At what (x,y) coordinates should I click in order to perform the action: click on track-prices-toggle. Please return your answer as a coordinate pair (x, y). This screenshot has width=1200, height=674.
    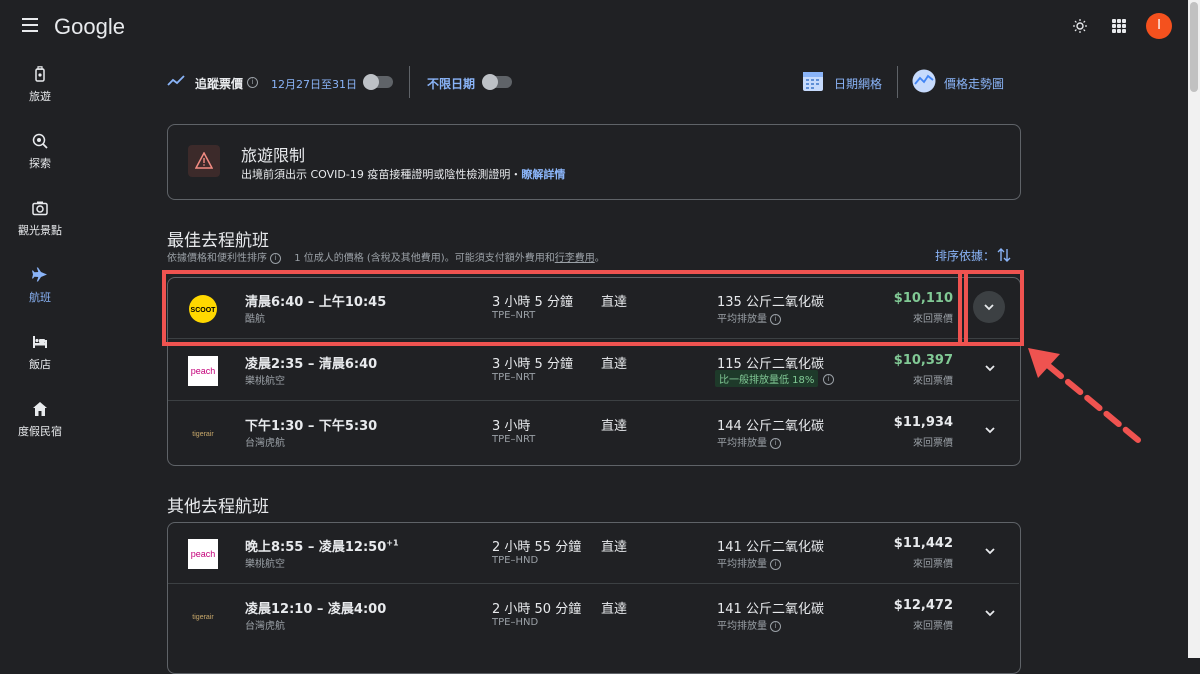
    Looking at the image, I should click on (378, 82).